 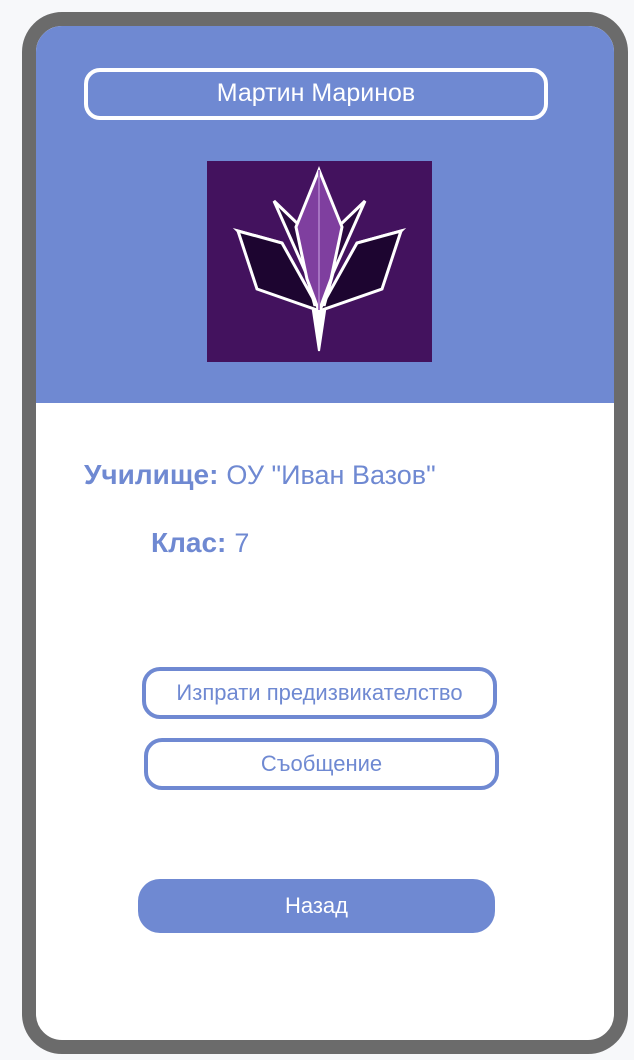 I want to click on logo-graphic, so click(x=319, y=258).